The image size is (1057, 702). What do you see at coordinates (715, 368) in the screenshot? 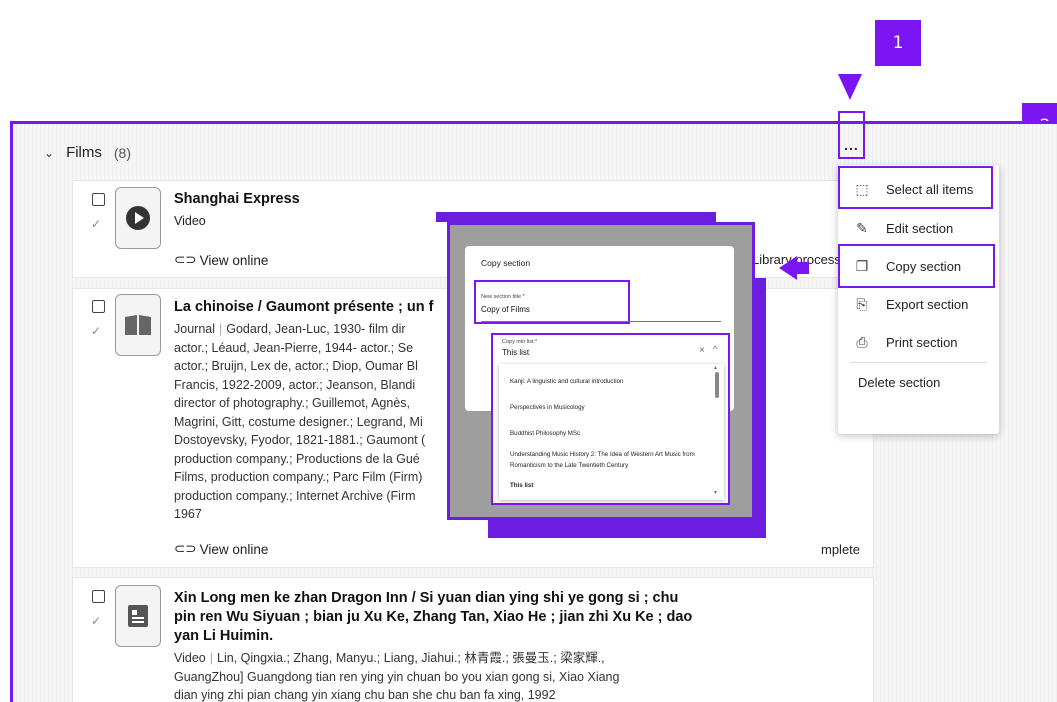
I see `scroll-up-icon: ▲` at bounding box center [715, 368].